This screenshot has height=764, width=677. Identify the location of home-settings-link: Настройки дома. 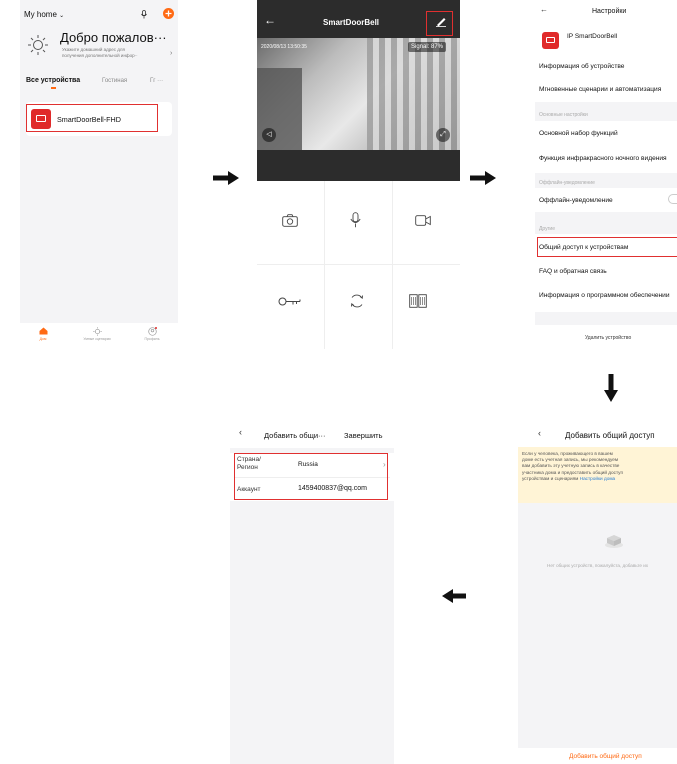
(597, 478).